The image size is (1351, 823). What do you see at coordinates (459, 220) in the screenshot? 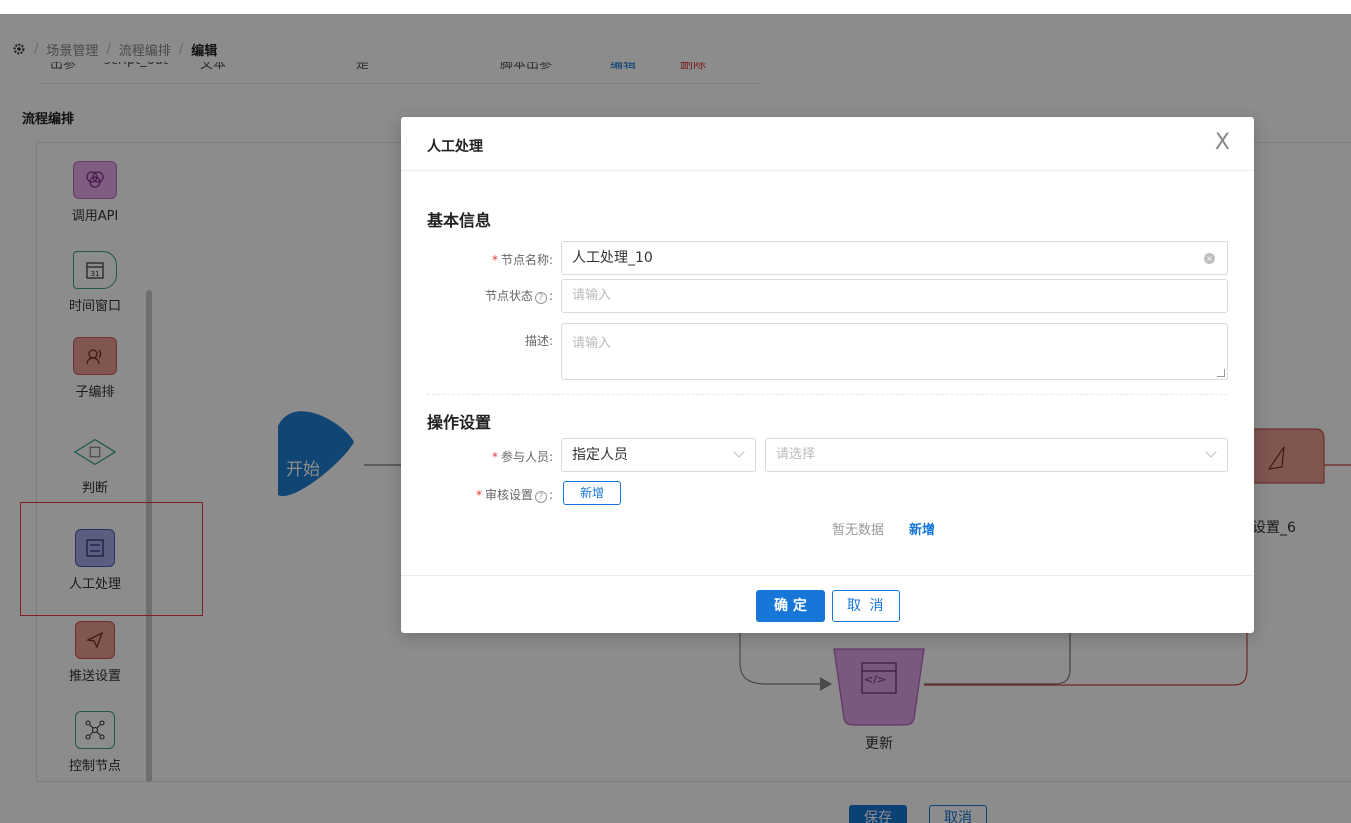
I see `basic-info-title: 基本信息` at bounding box center [459, 220].